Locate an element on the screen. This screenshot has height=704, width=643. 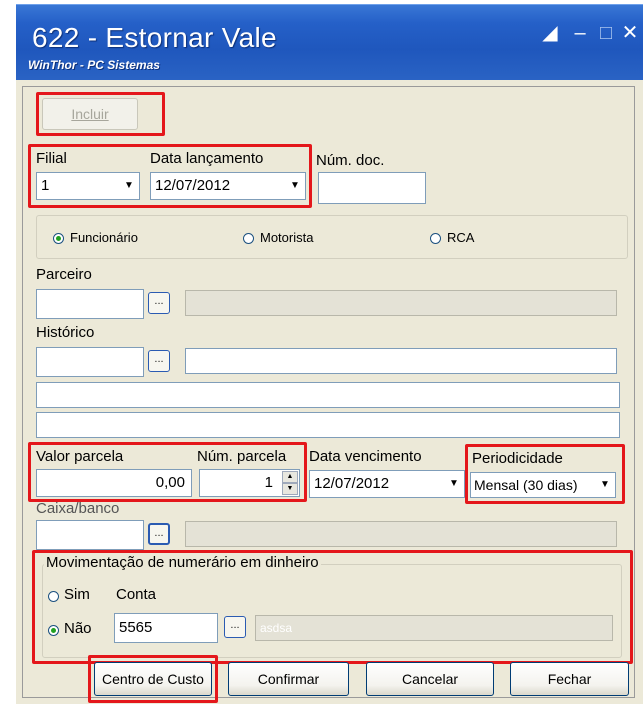
highlight-incluir is located at coordinates (100, 114).